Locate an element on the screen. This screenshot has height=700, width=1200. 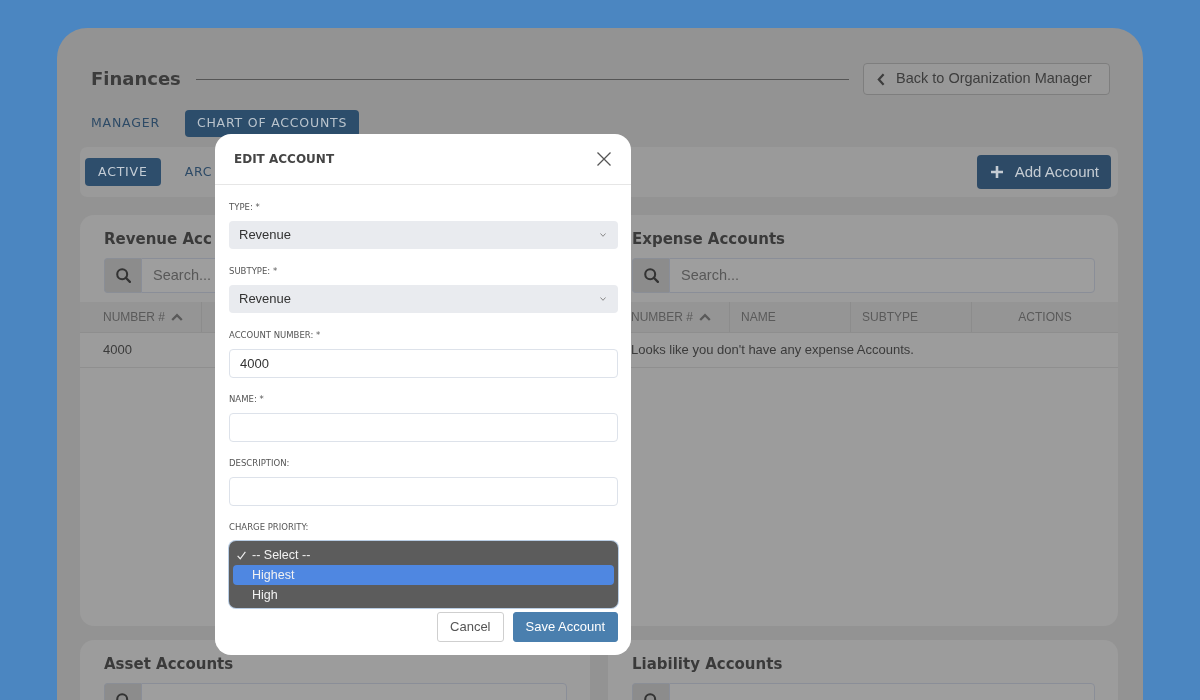
empty-message: Looks like you don't have any expense Accounts. is located at coordinates (772, 350).